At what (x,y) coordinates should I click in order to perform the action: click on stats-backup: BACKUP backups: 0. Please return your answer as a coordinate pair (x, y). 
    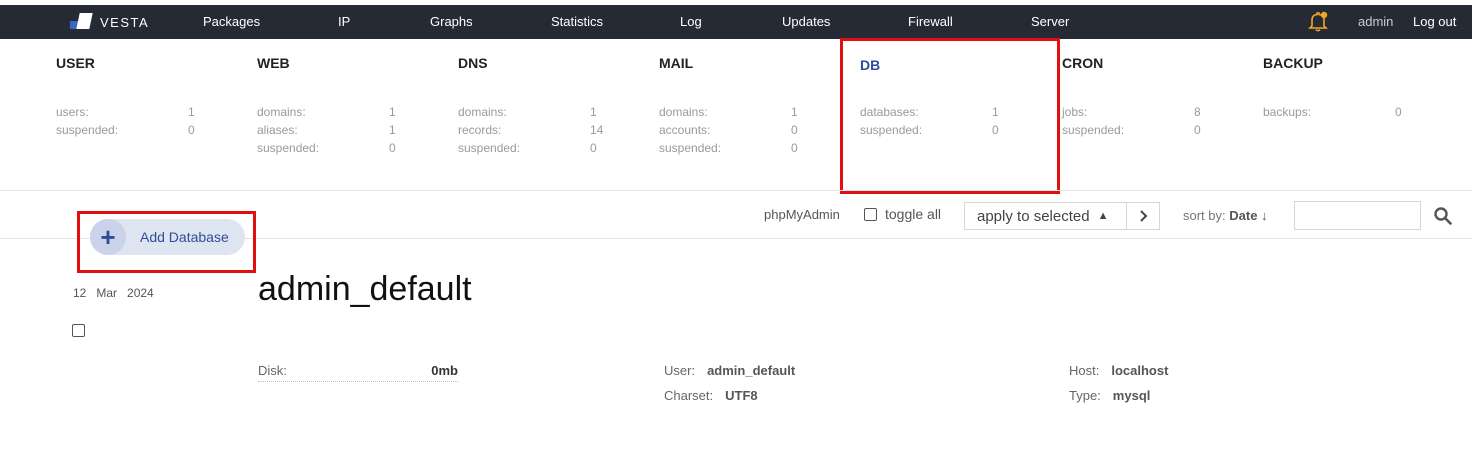
    Looking at the image, I should click on (1343, 89).